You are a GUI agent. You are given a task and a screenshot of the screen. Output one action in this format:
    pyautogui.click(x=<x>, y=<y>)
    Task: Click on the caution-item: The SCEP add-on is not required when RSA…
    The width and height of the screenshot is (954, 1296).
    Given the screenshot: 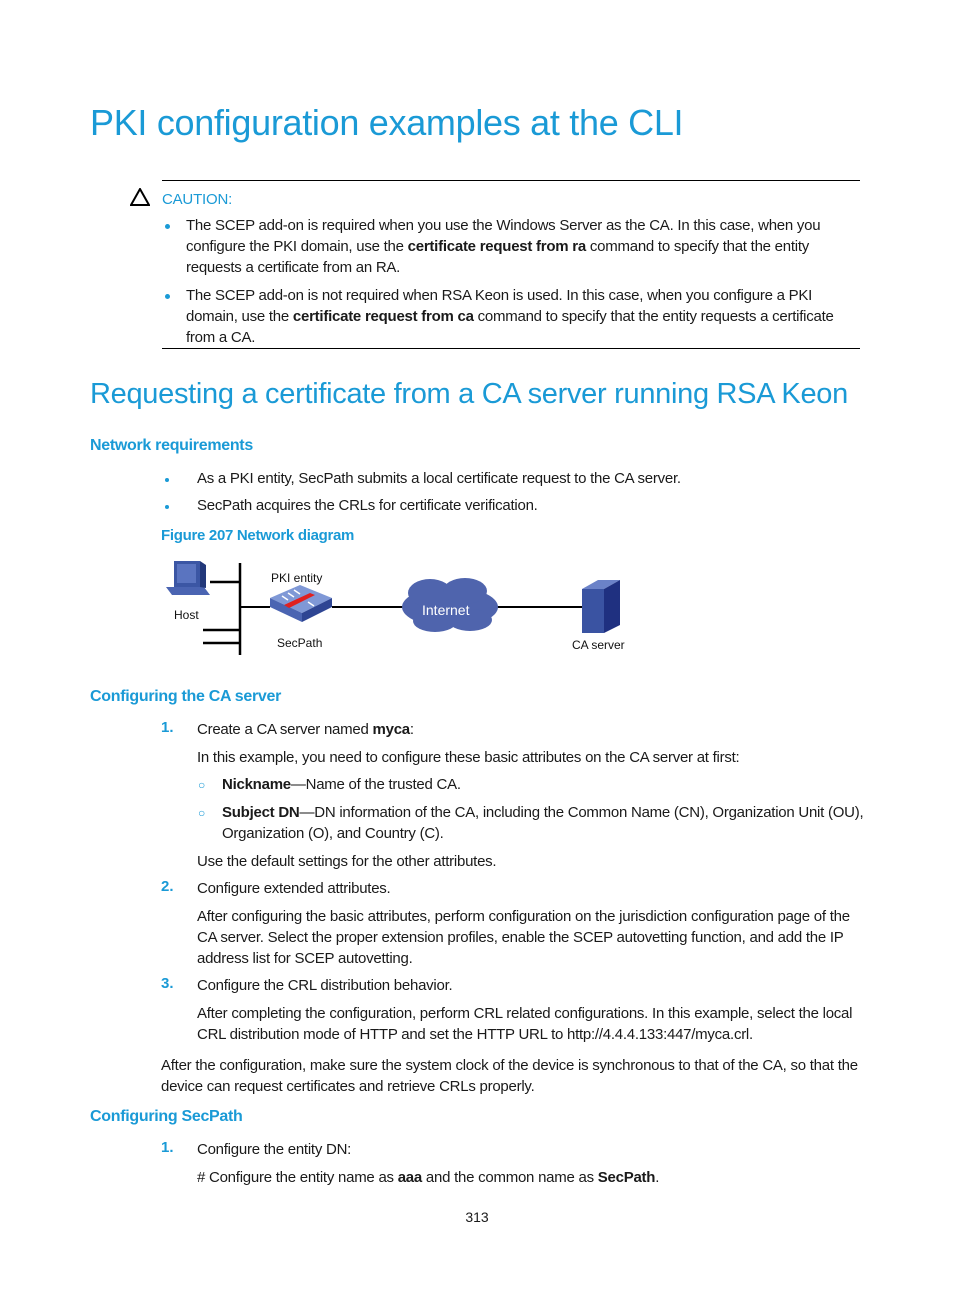 What is the action you would take?
    pyautogui.click(x=526, y=316)
    